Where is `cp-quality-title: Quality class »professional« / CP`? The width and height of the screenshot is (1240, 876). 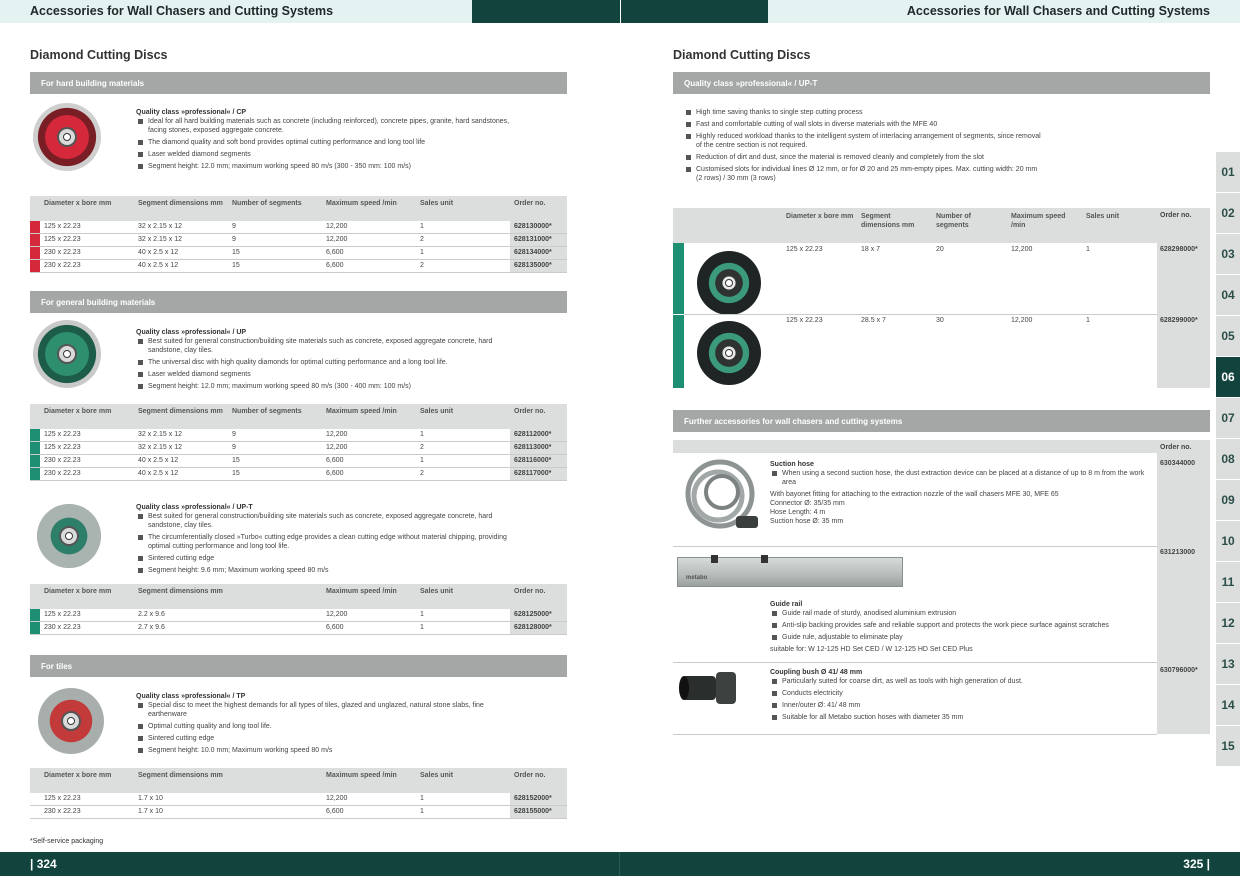
cp-quality-title: Quality class »professional« / CP is located at coordinates (191, 112).